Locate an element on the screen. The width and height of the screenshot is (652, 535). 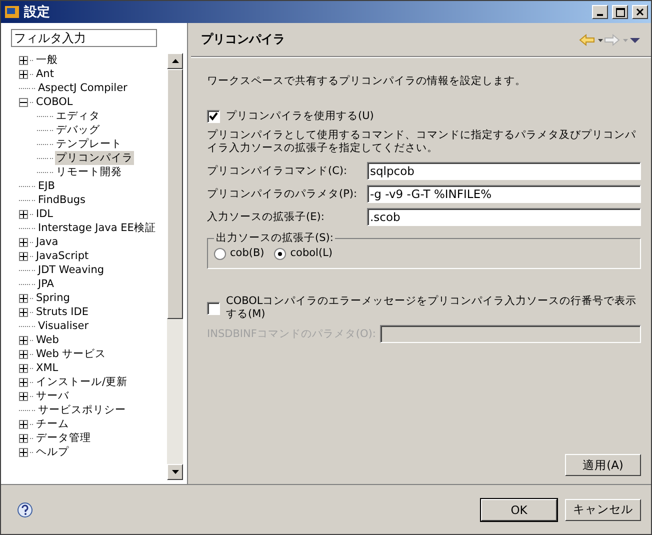
tree-item: Web is located at coordinates (47, 340).